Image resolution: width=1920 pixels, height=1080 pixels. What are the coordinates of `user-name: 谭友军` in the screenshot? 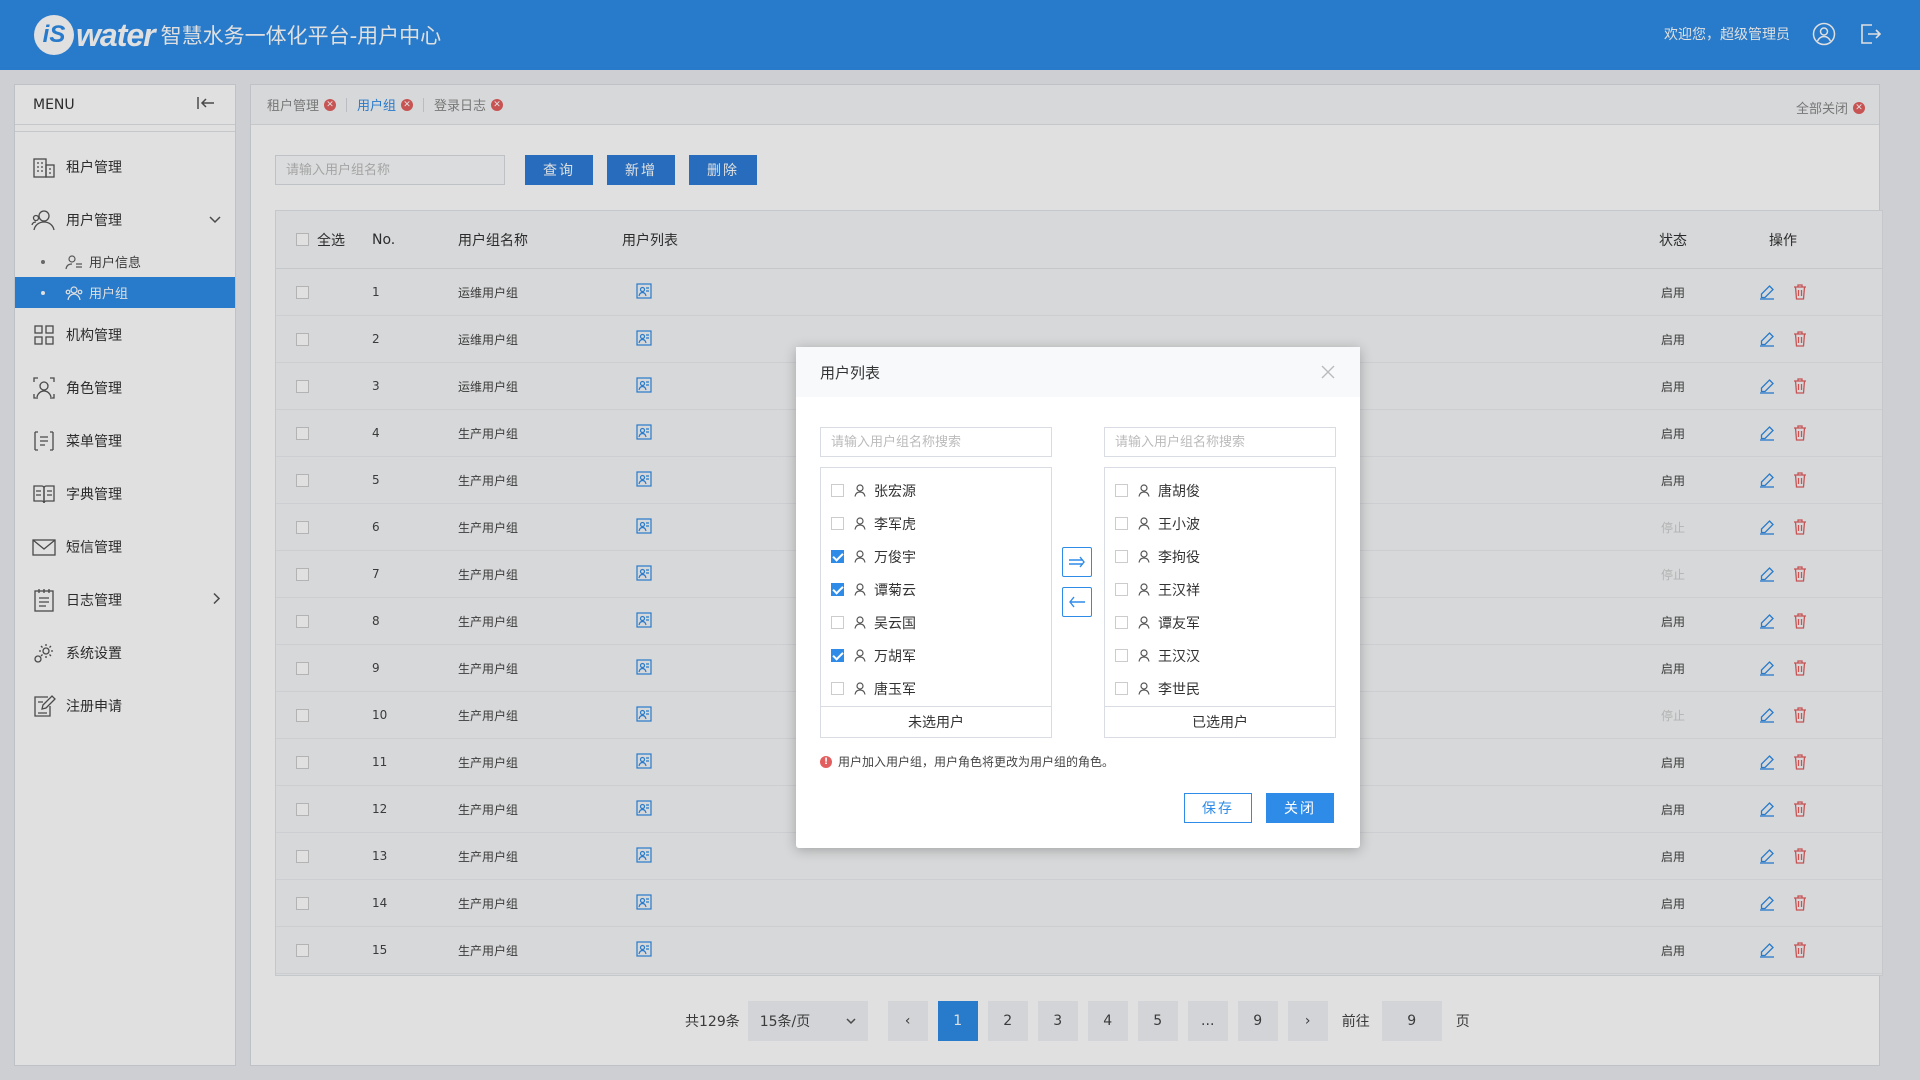 It's located at (1179, 623).